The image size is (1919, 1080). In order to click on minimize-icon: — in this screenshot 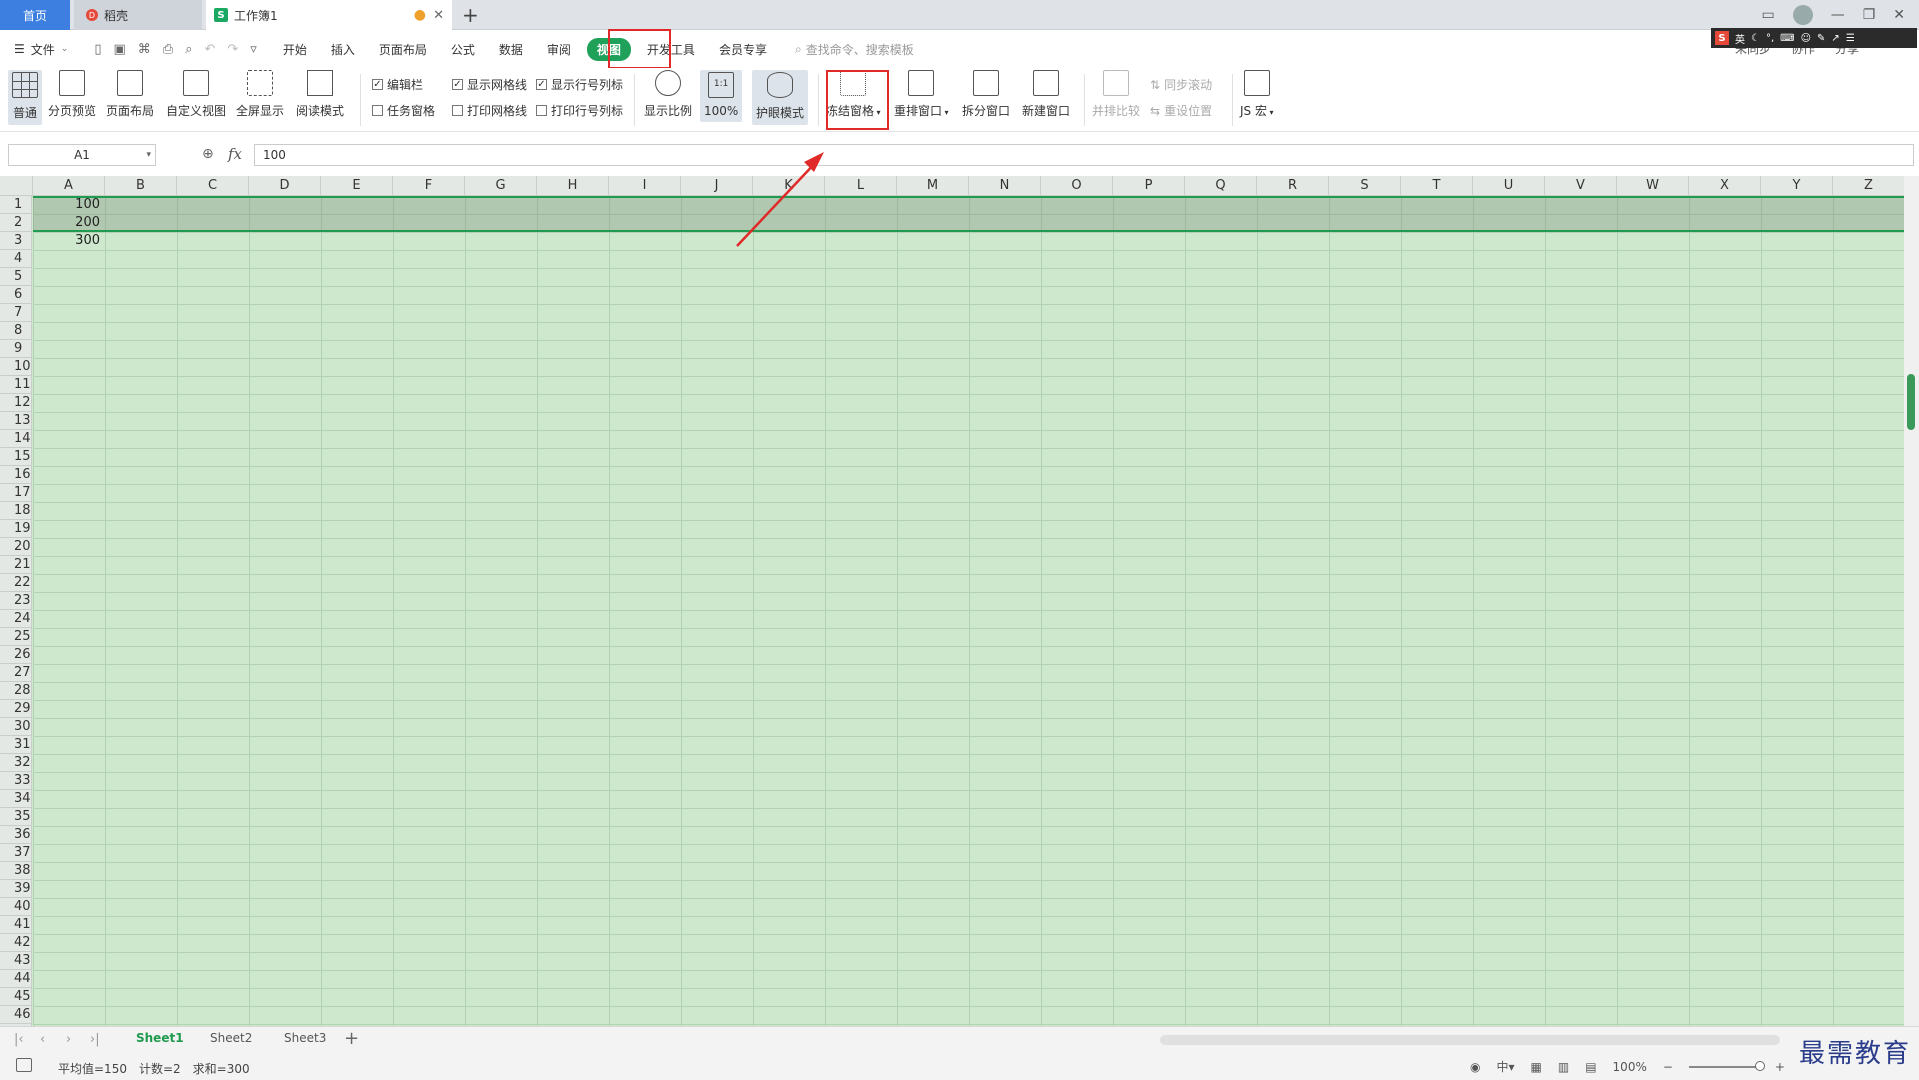, I will do `click(1838, 15)`.